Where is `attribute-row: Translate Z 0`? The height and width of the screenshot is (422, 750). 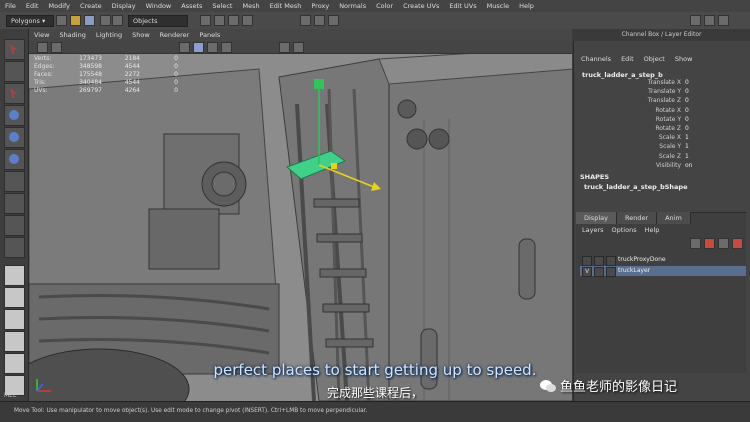
attribute-row: Translate Z 0 is located at coordinates (647, 101).